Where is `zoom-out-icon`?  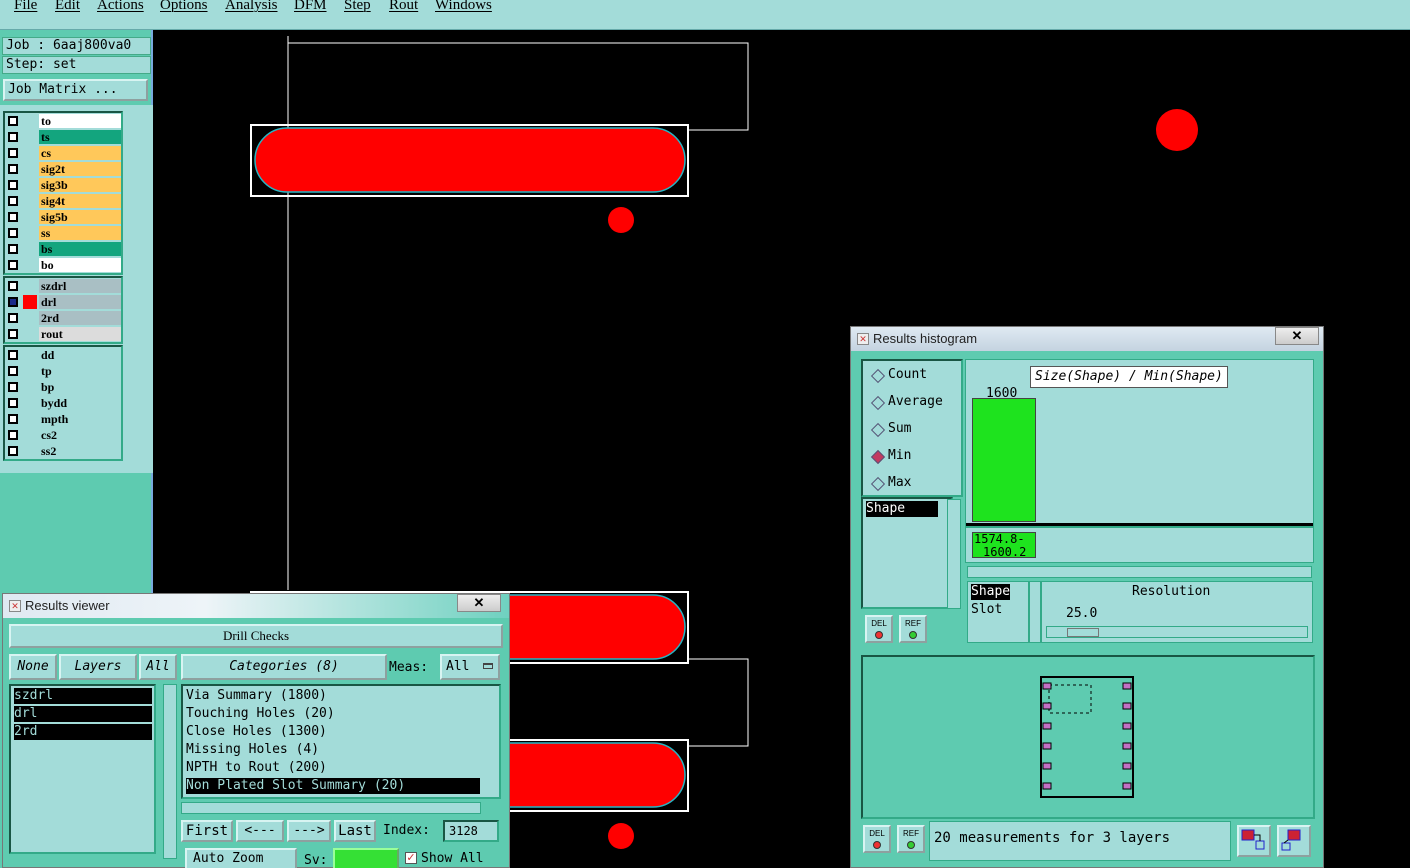
zoom-out-icon is located at coordinates (1294, 841).